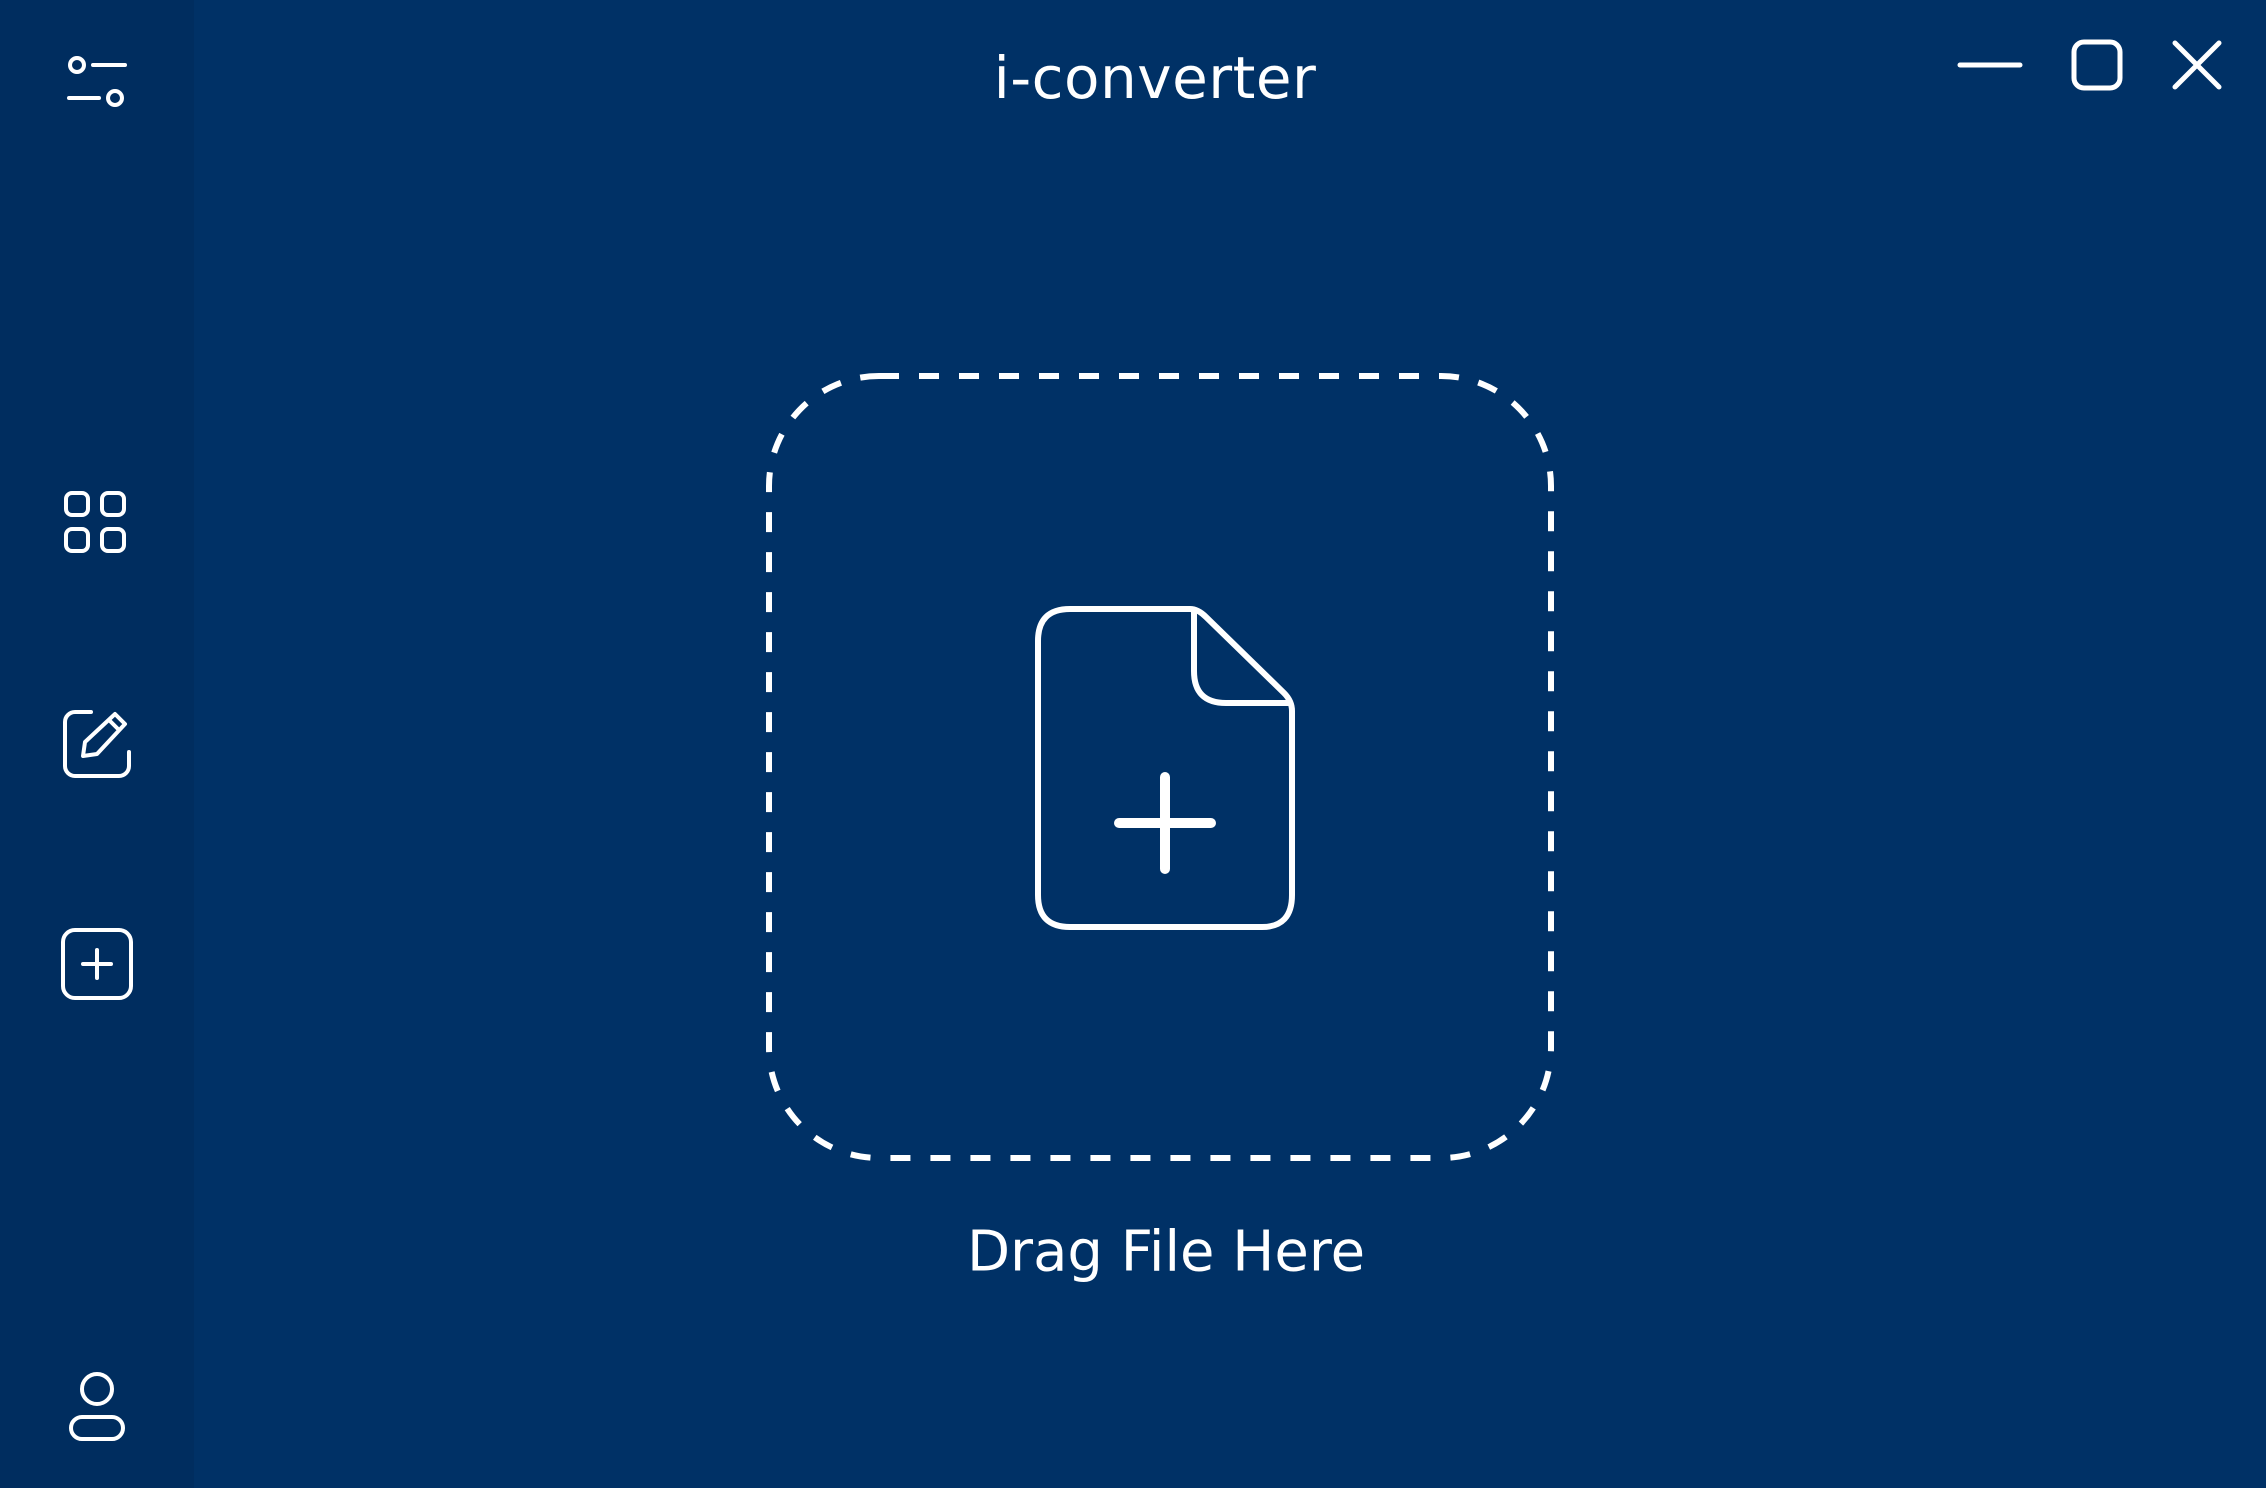 This screenshot has width=2266, height=1488. What do you see at coordinates (1165, 768) in the screenshot?
I see `file-add-icon` at bounding box center [1165, 768].